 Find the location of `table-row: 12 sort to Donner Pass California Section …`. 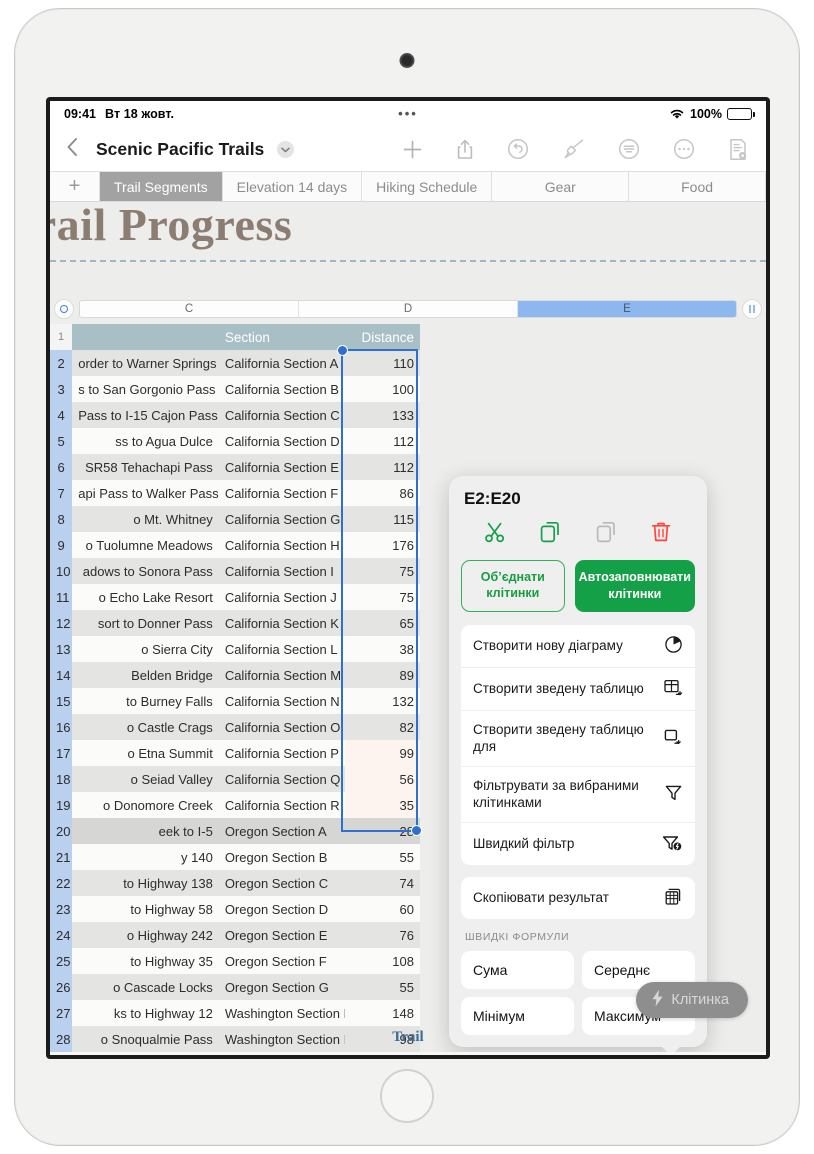

table-row: 12 sort to Donner Pass California Section … is located at coordinates (235, 623).